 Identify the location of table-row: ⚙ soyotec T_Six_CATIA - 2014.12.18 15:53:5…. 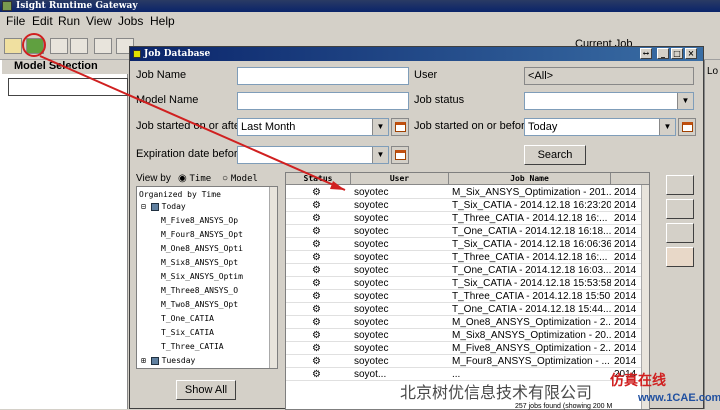
(464, 283).